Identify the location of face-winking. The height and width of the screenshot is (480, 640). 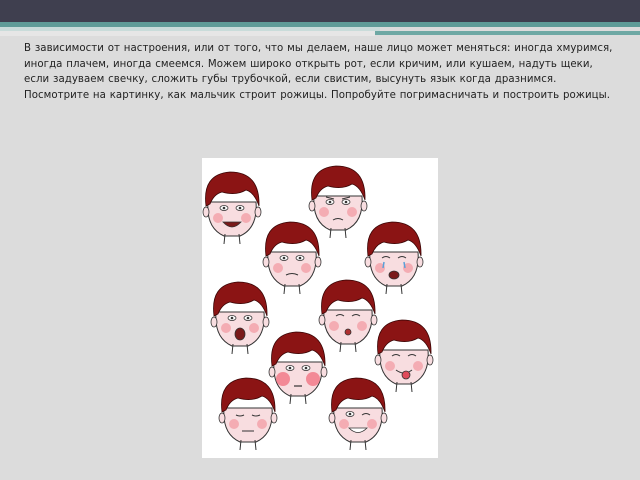
(358, 414).